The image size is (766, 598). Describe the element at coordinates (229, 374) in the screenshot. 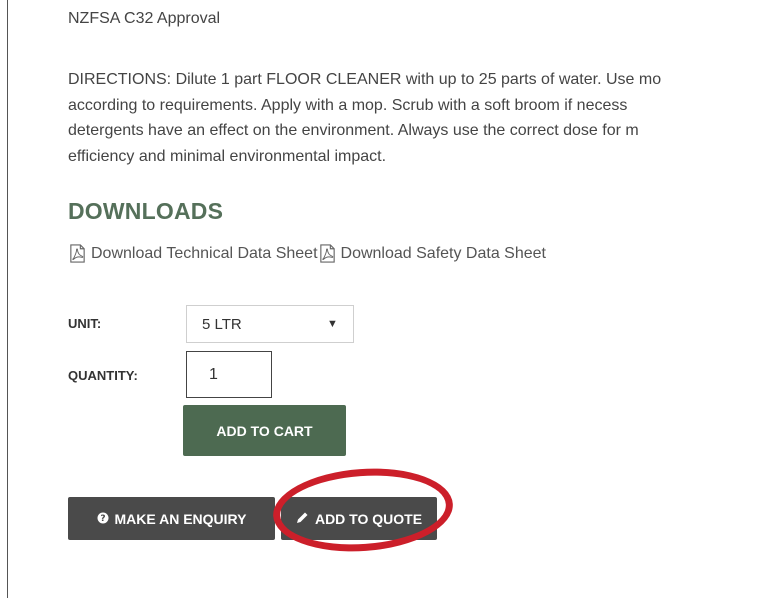

I see `quantity-input: 1` at that location.